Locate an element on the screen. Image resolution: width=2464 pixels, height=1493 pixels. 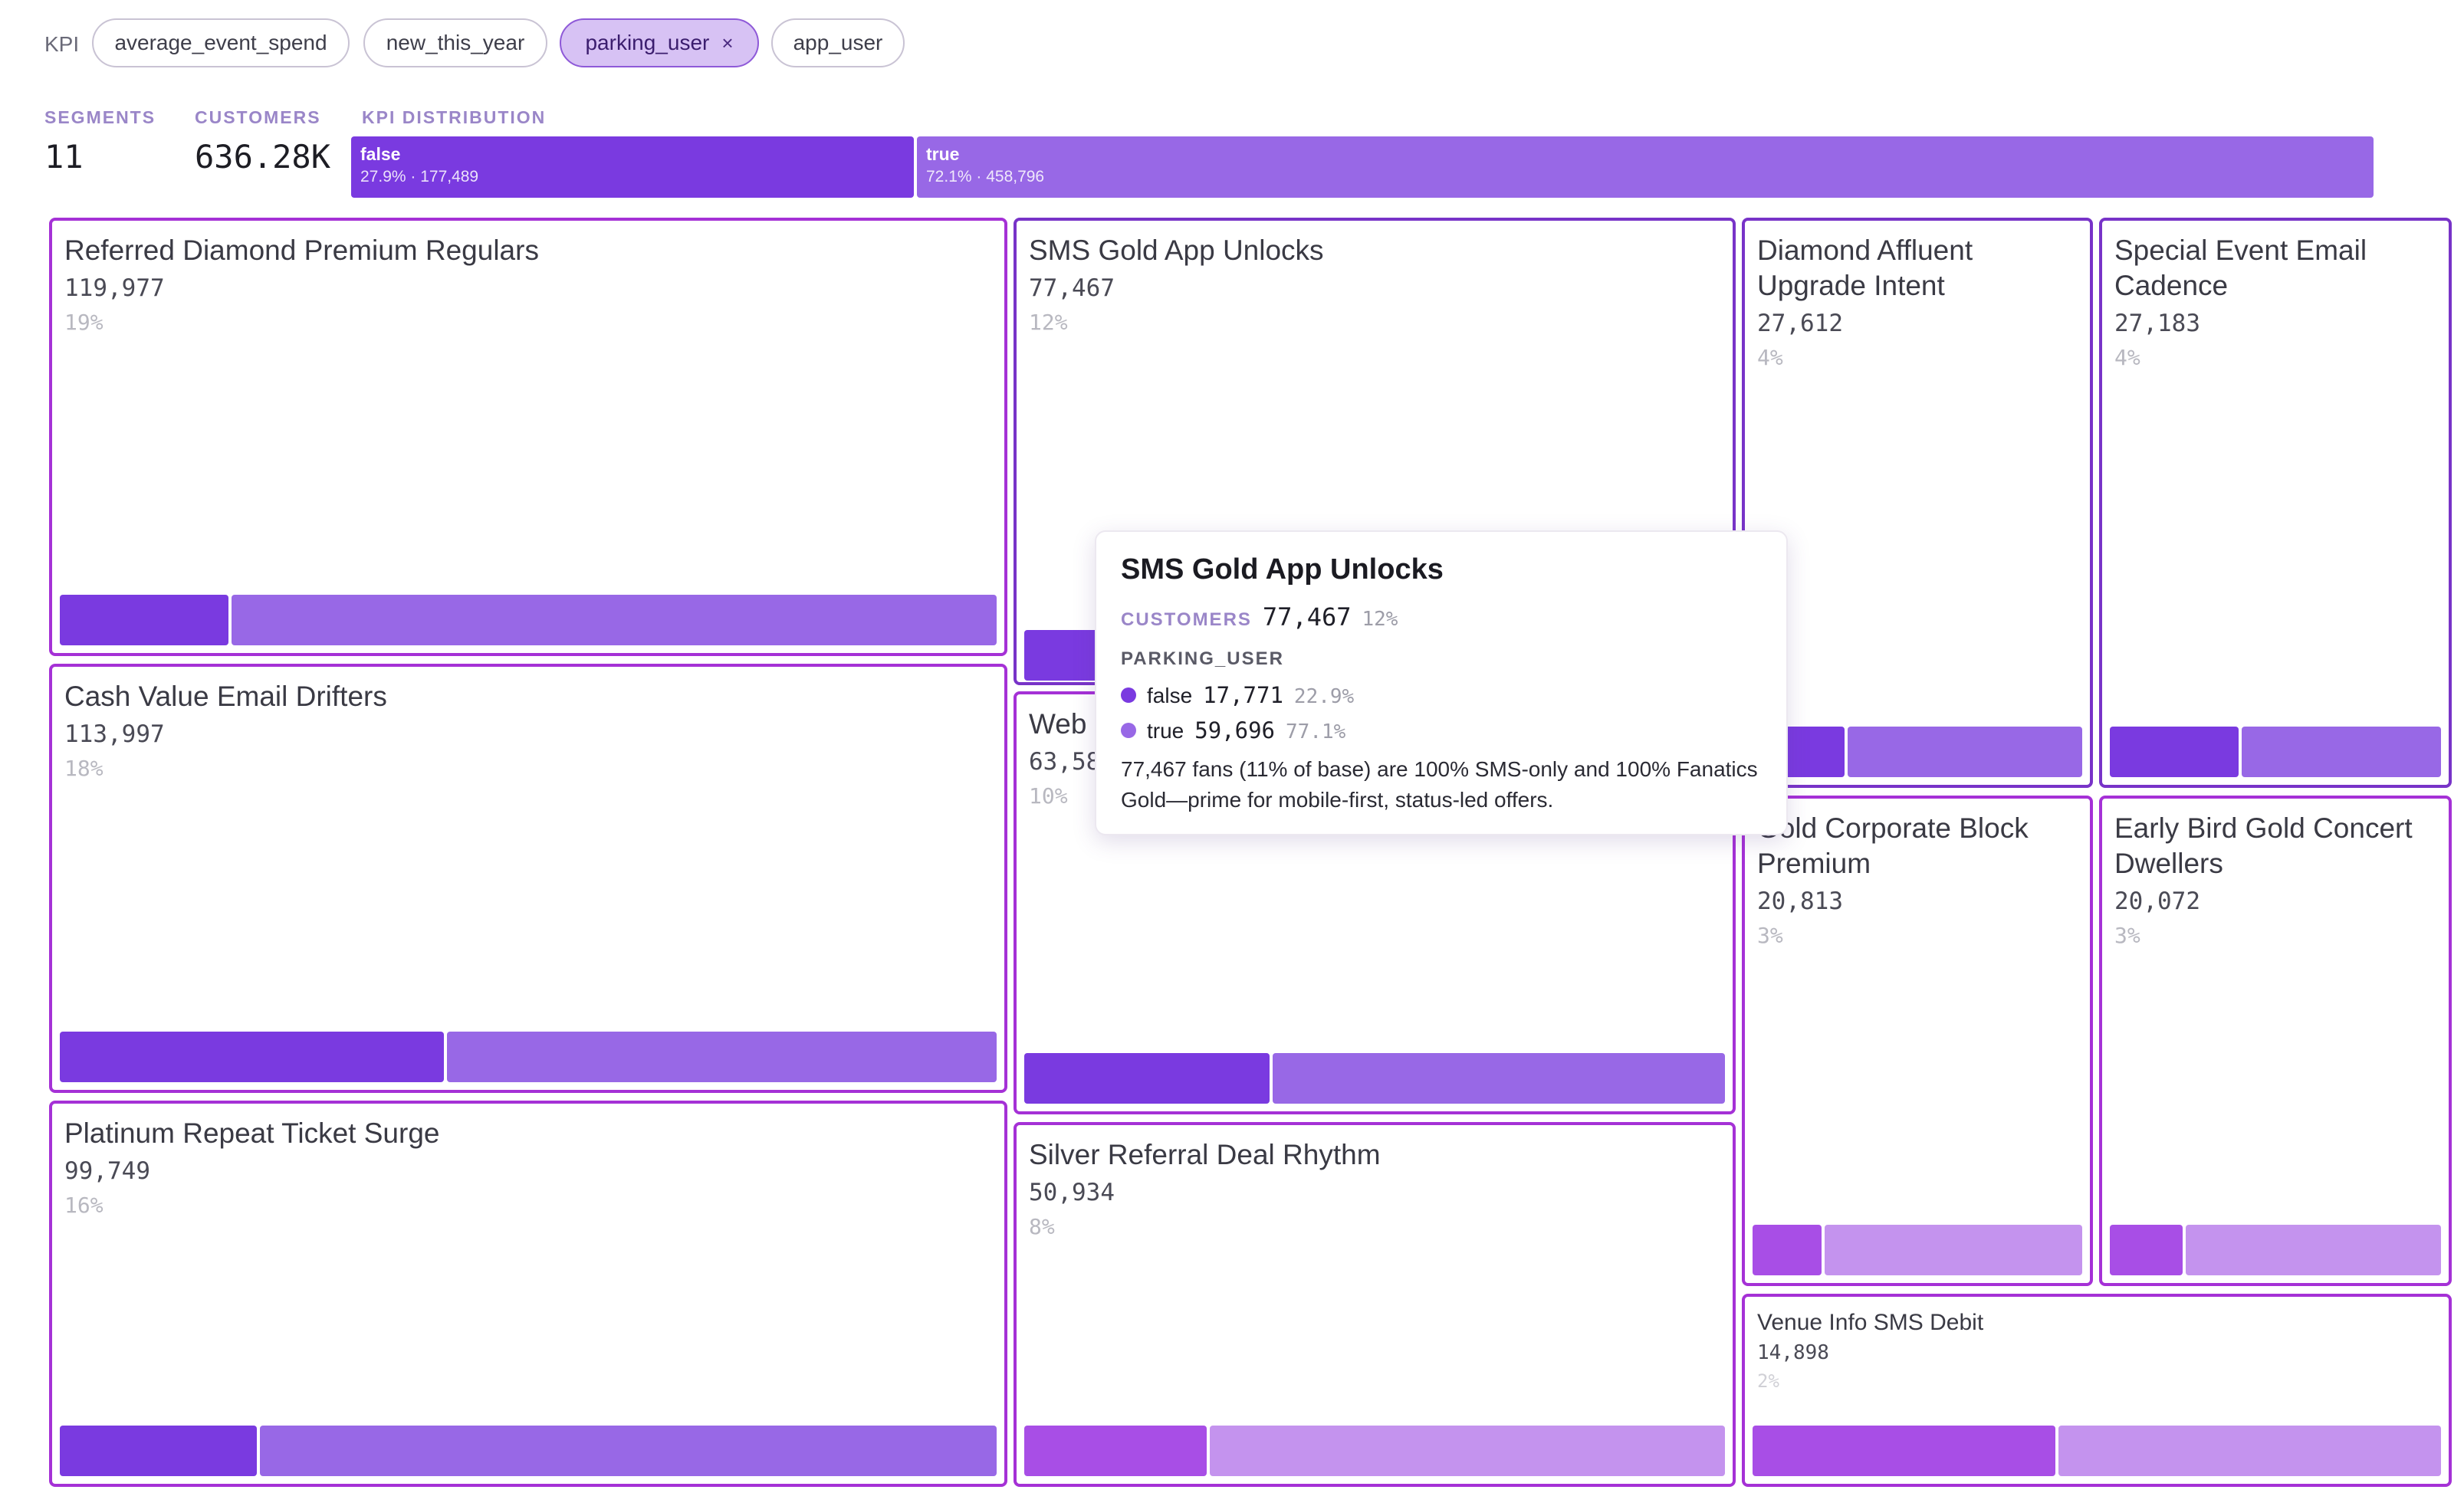
segment-percent: 8% is located at coordinates (1042, 1226).